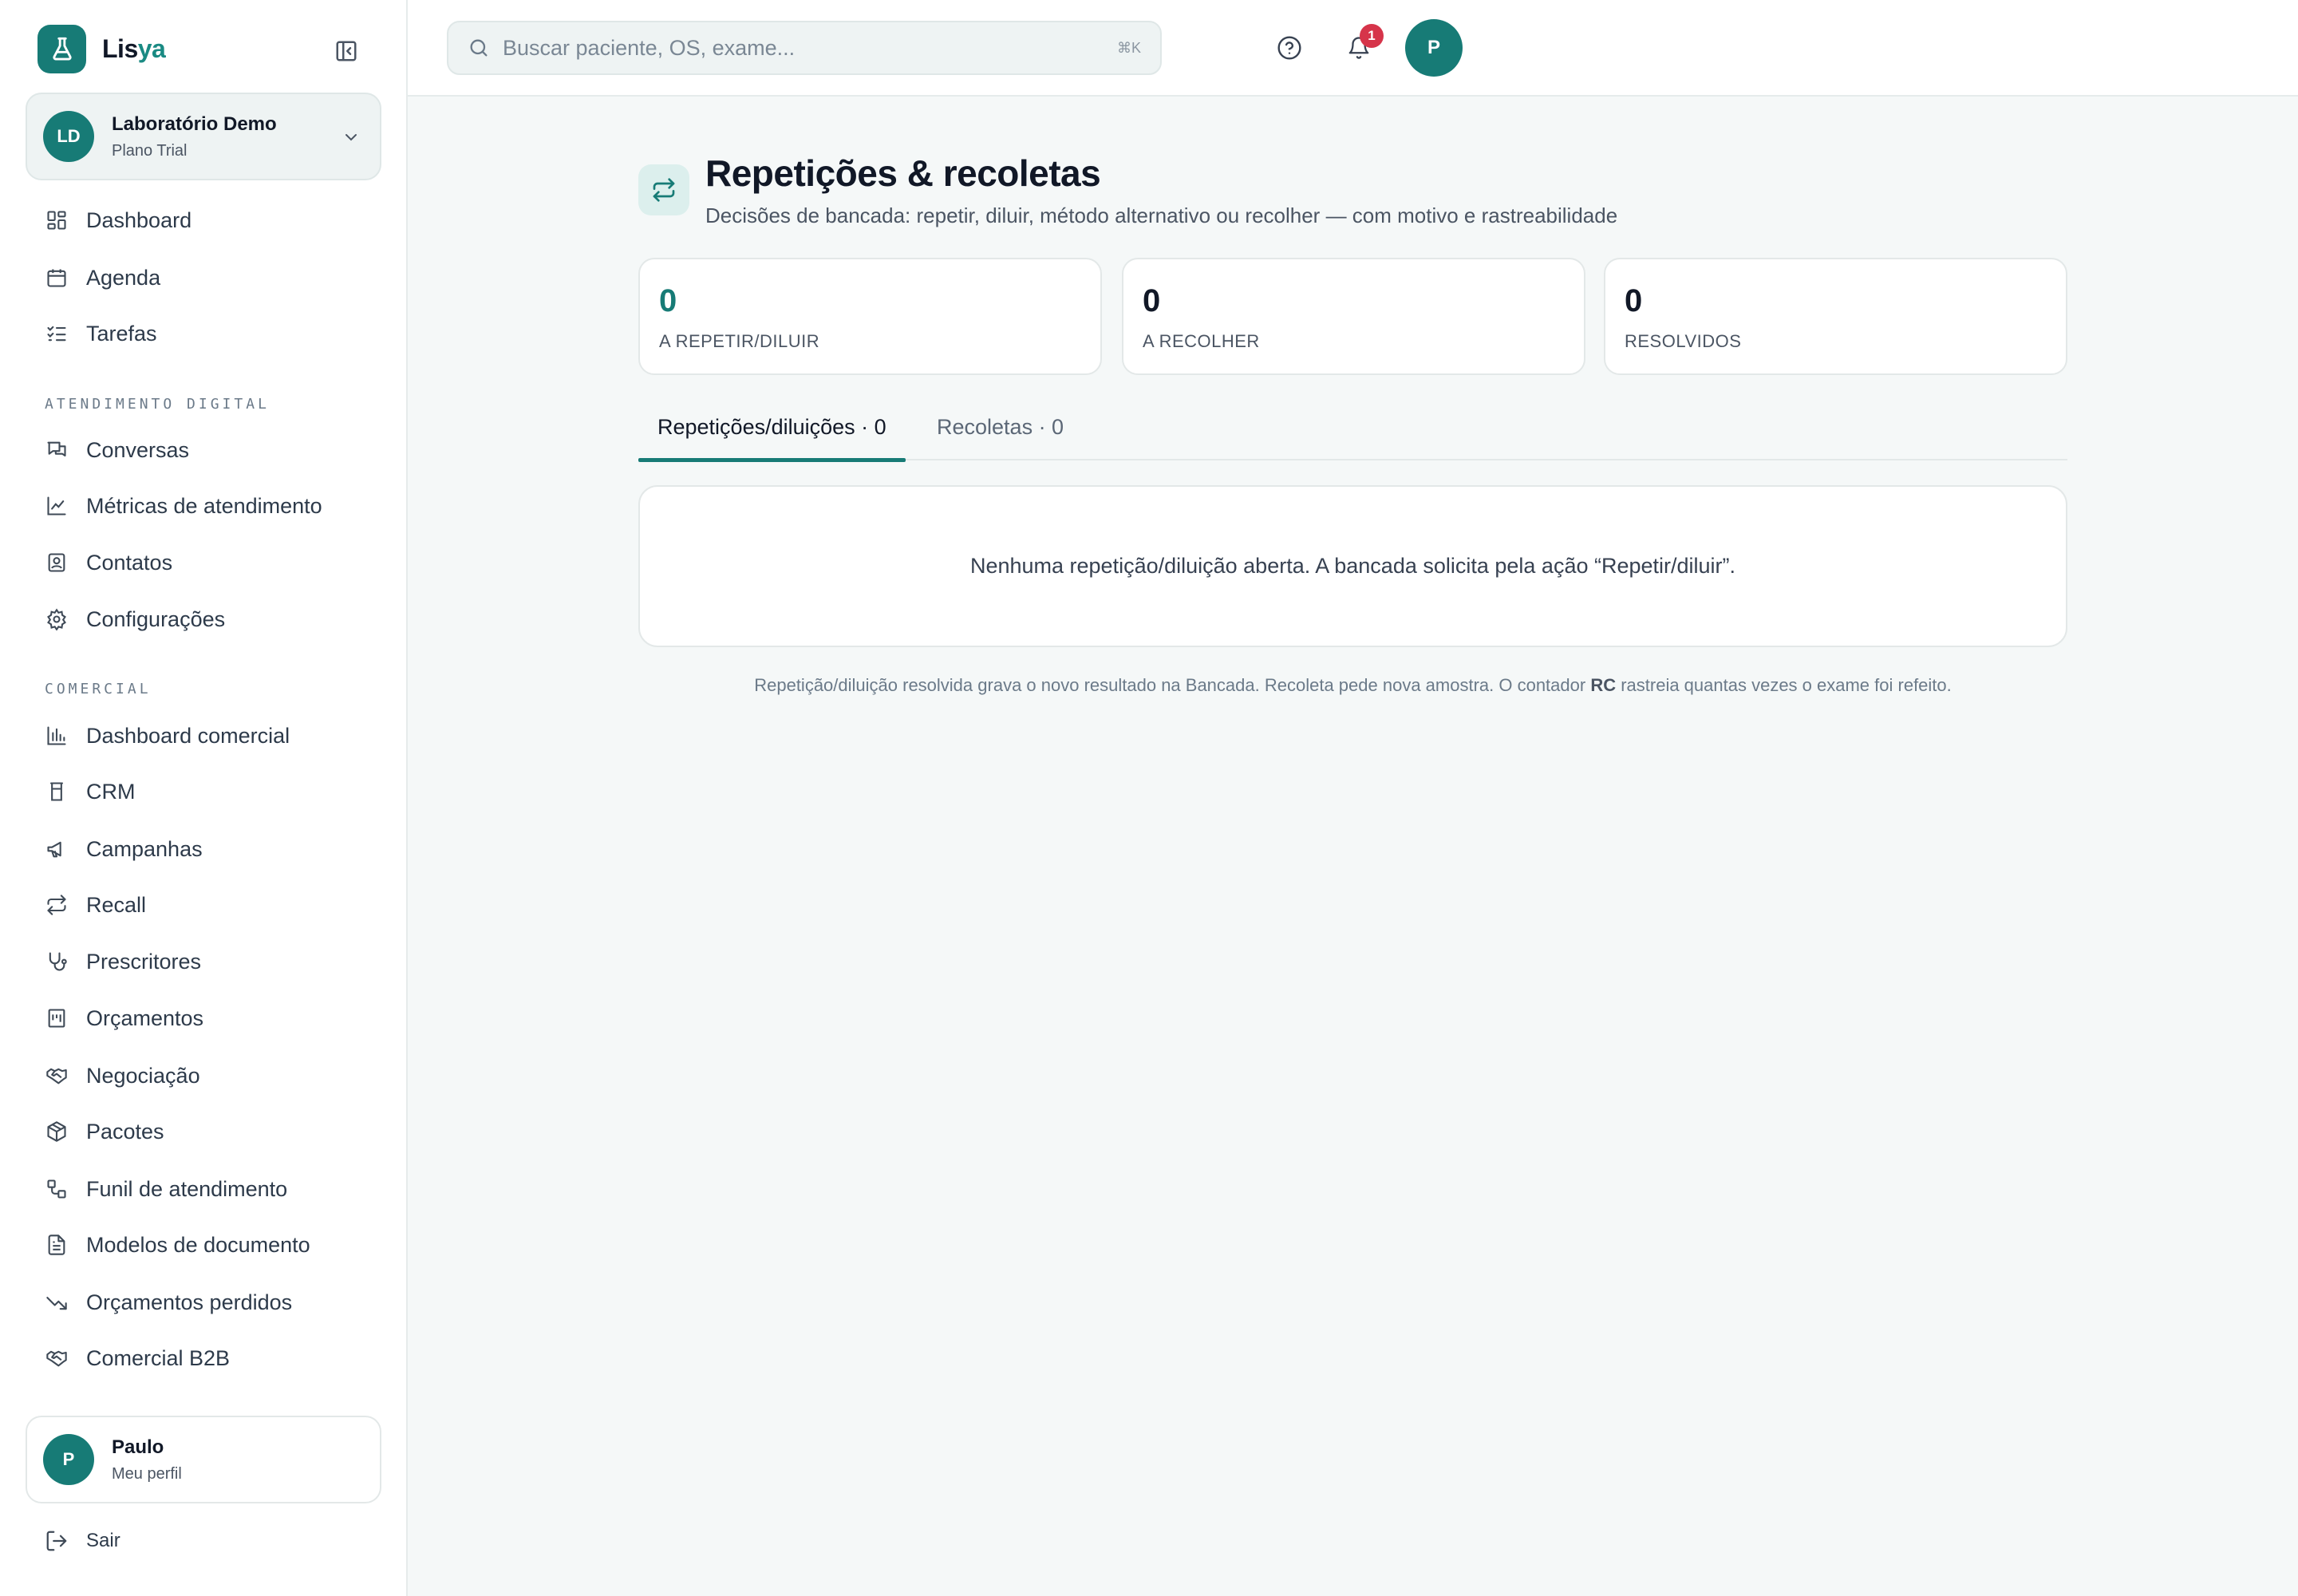 The height and width of the screenshot is (1596, 2298). I want to click on search-icon, so click(479, 48).